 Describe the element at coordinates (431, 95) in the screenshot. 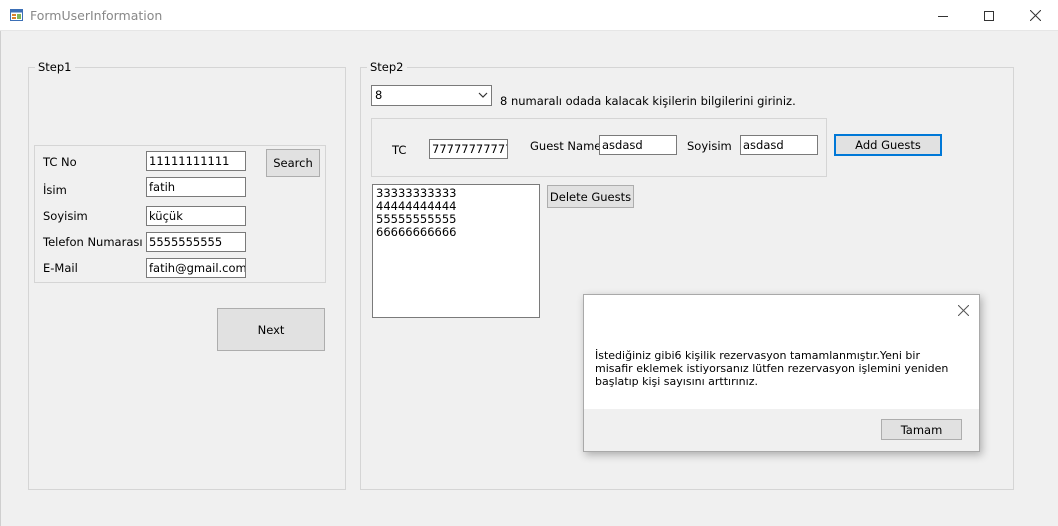

I see `room-number-select: 8` at that location.